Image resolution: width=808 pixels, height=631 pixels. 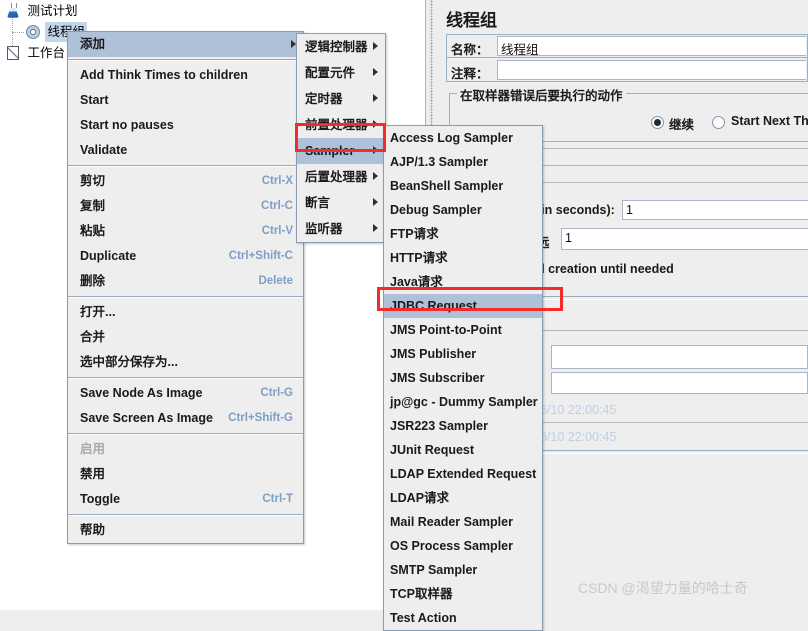 I want to click on menu-item-label: Toggle, so click(x=100, y=499).